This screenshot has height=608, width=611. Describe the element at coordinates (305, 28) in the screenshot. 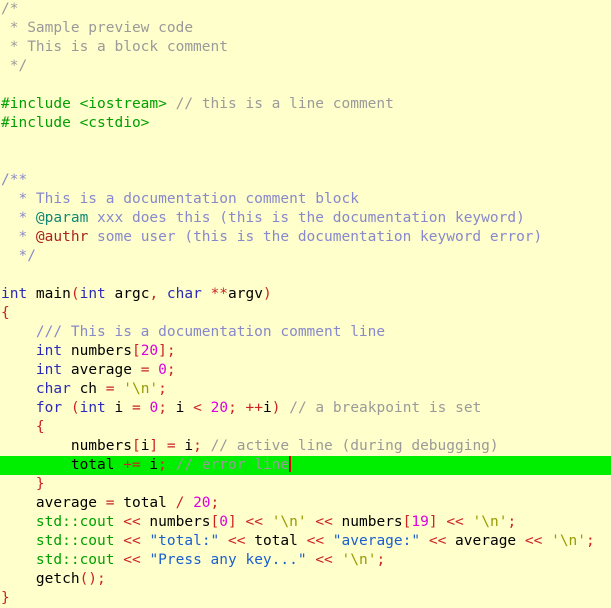

I see `code-line: * Sample preview code` at that location.